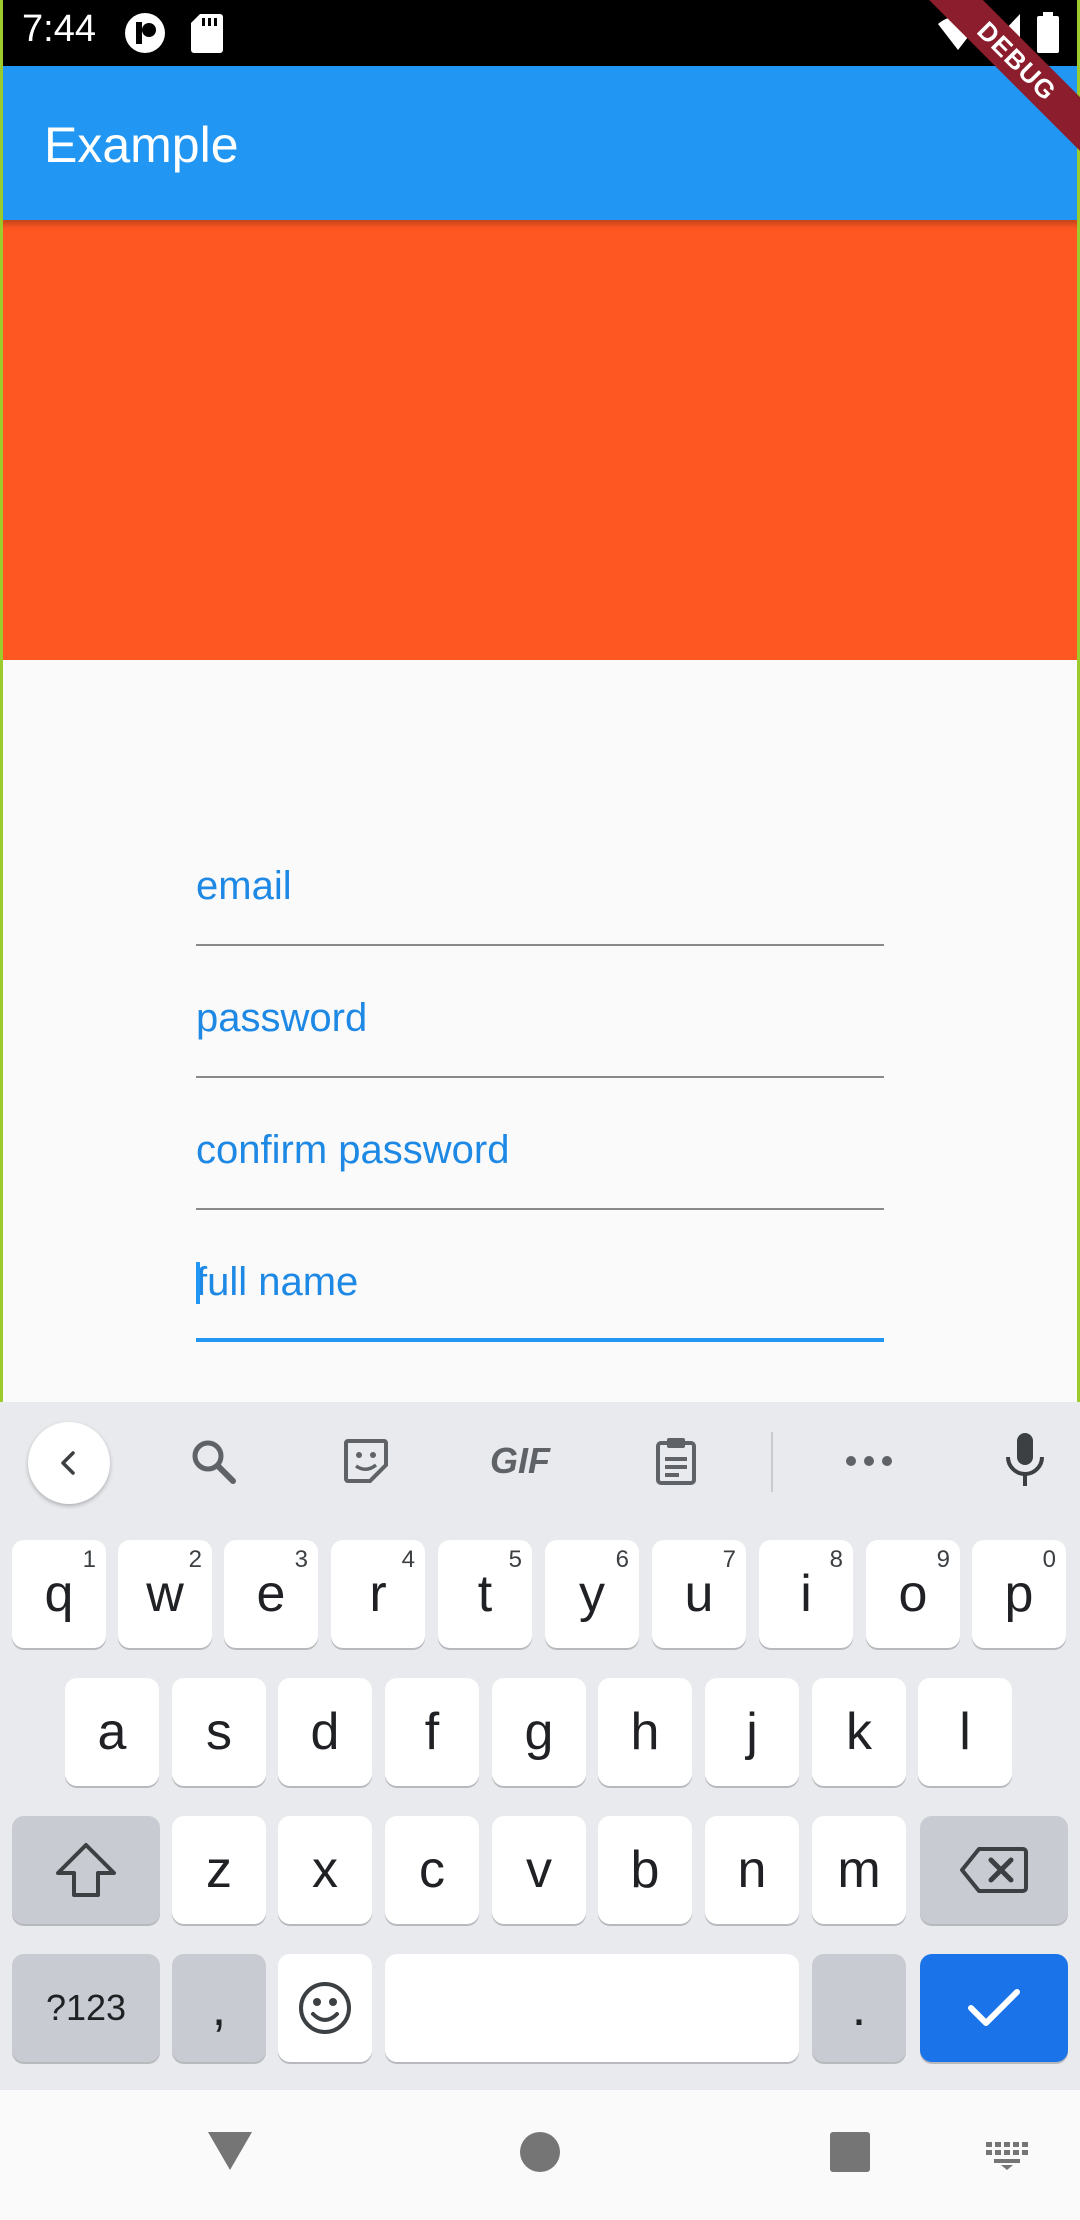  I want to click on period-key: ., so click(859, 2008).